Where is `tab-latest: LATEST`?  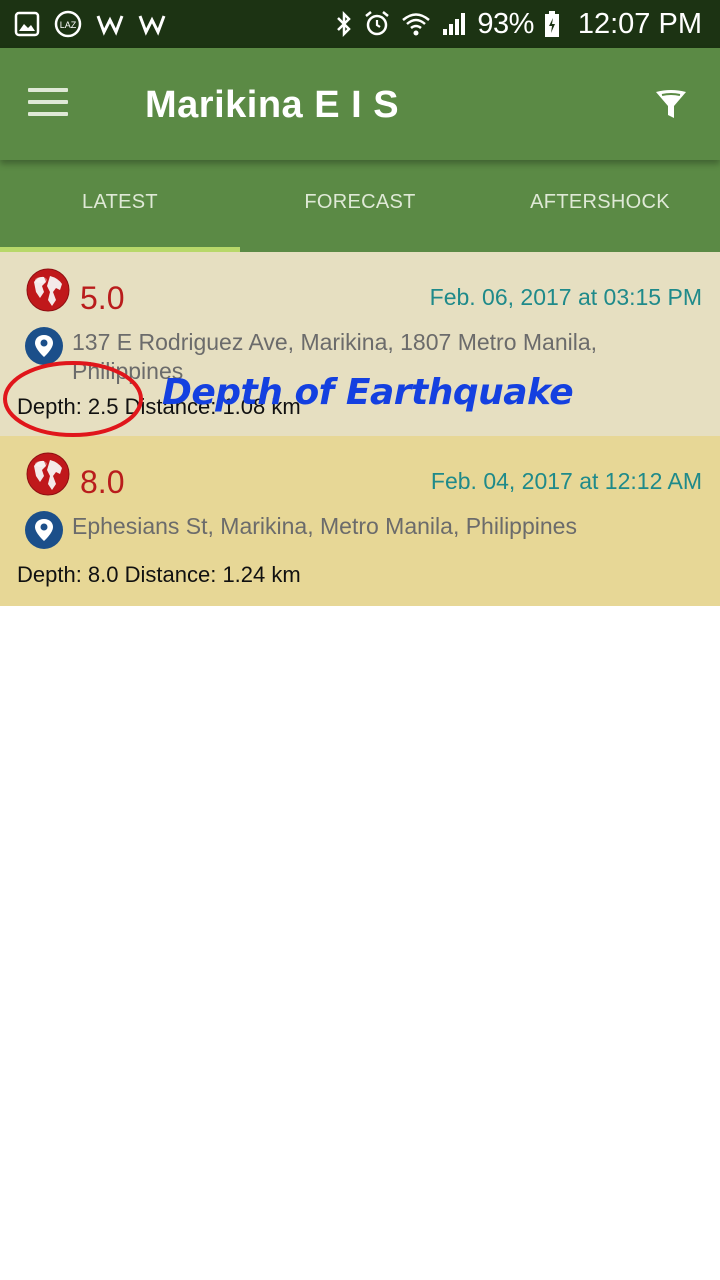
tab-latest: LATEST is located at coordinates (120, 206).